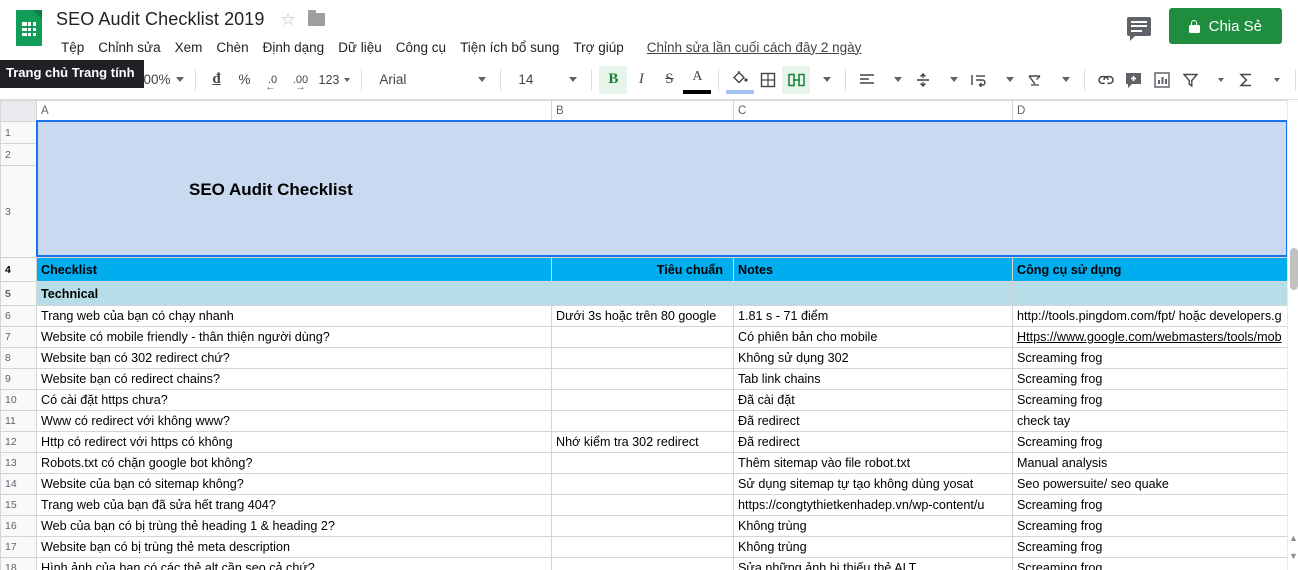 Image resolution: width=1298 pixels, height=570 pixels. Describe the element at coordinates (1293, 269) in the screenshot. I see `scrollbar-thumb` at that location.